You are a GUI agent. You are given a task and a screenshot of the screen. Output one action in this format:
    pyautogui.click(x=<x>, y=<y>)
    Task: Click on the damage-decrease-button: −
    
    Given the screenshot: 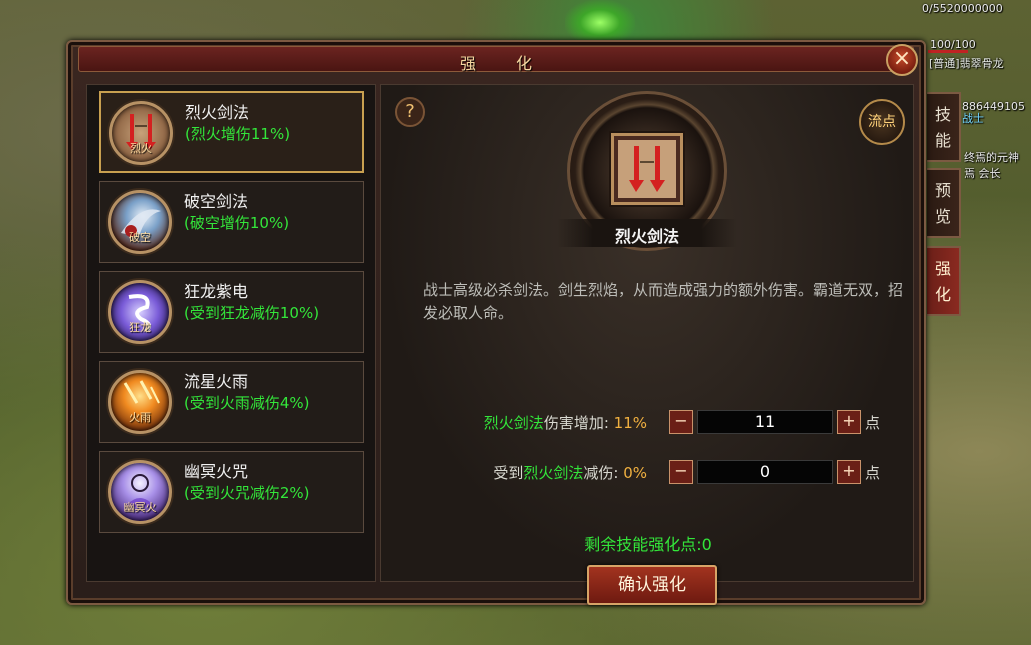 What is the action you would take?
    pyautogui.click(x=681, y=422)
    